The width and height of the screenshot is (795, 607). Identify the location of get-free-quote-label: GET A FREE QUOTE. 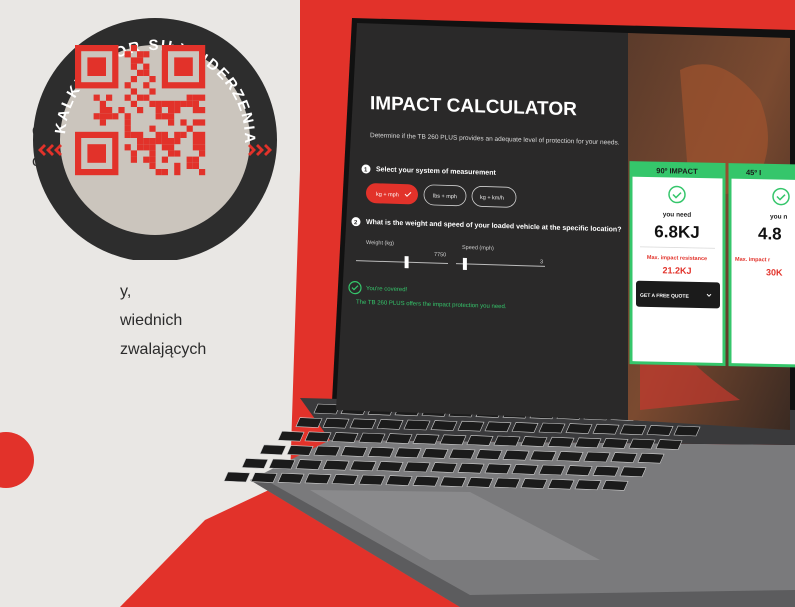
(664, 296).